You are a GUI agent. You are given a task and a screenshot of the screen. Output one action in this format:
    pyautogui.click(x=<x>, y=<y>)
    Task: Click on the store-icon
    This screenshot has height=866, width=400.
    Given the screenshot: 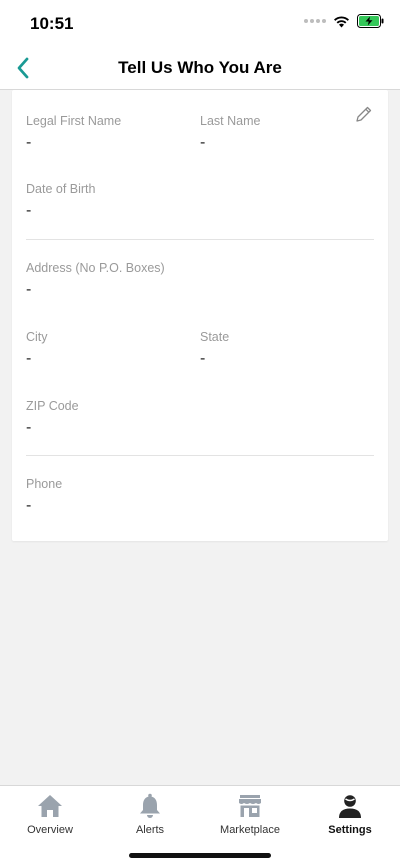 What is the action you would take?
    pyautogui.click(x=250, y=806)
    